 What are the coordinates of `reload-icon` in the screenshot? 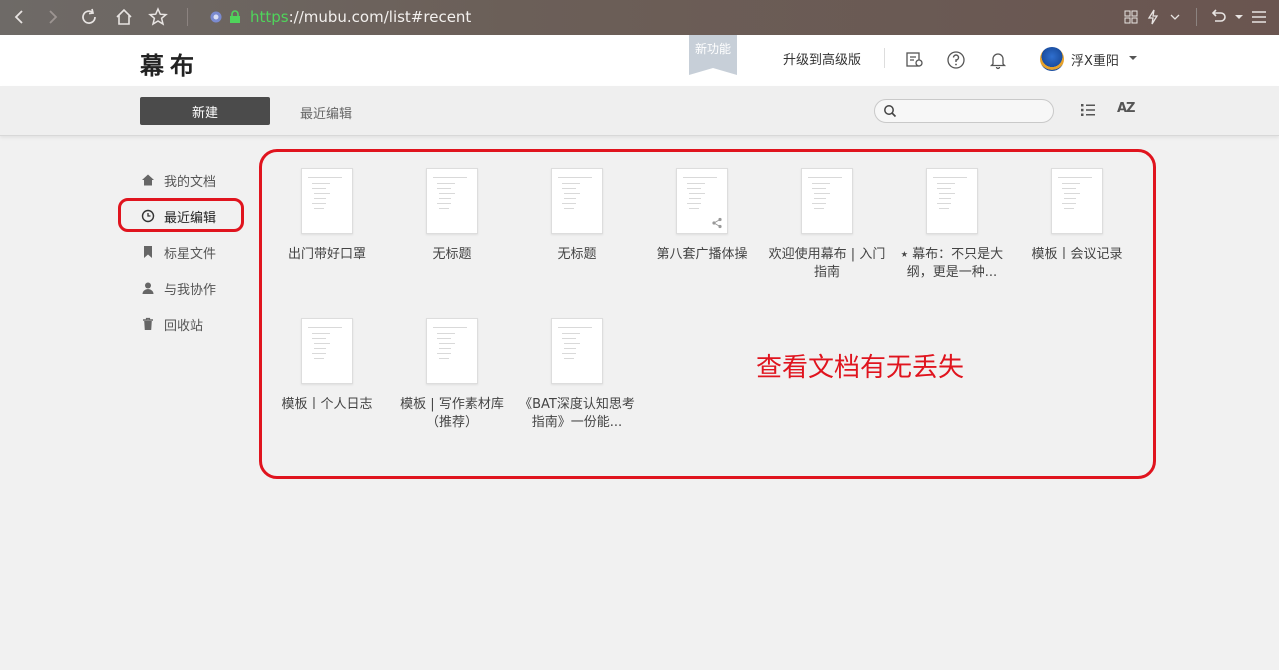 It's located at (89, 17).